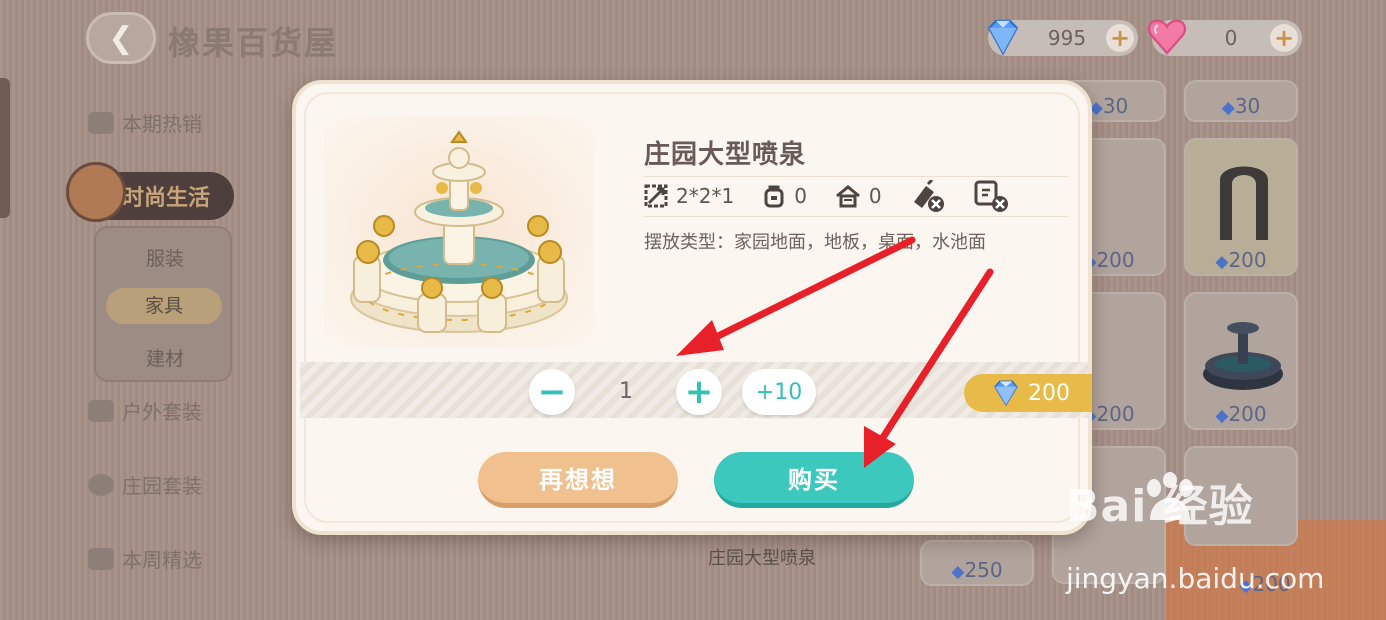  I want to click on arrow-to-quantity, so click(796, 296).